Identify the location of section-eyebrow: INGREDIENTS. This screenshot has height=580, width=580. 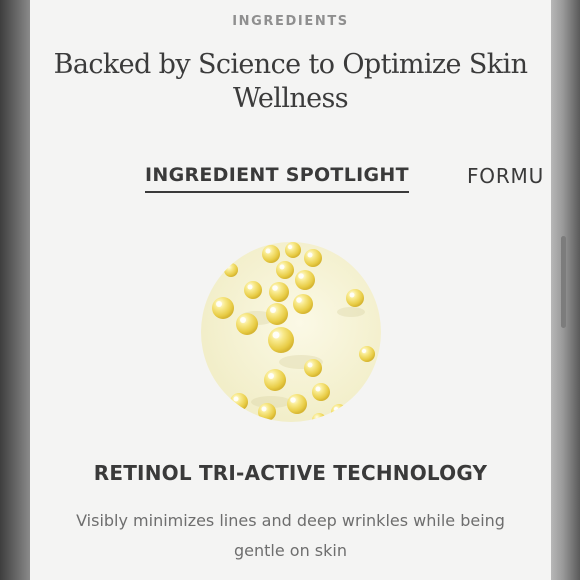
(290, 21).